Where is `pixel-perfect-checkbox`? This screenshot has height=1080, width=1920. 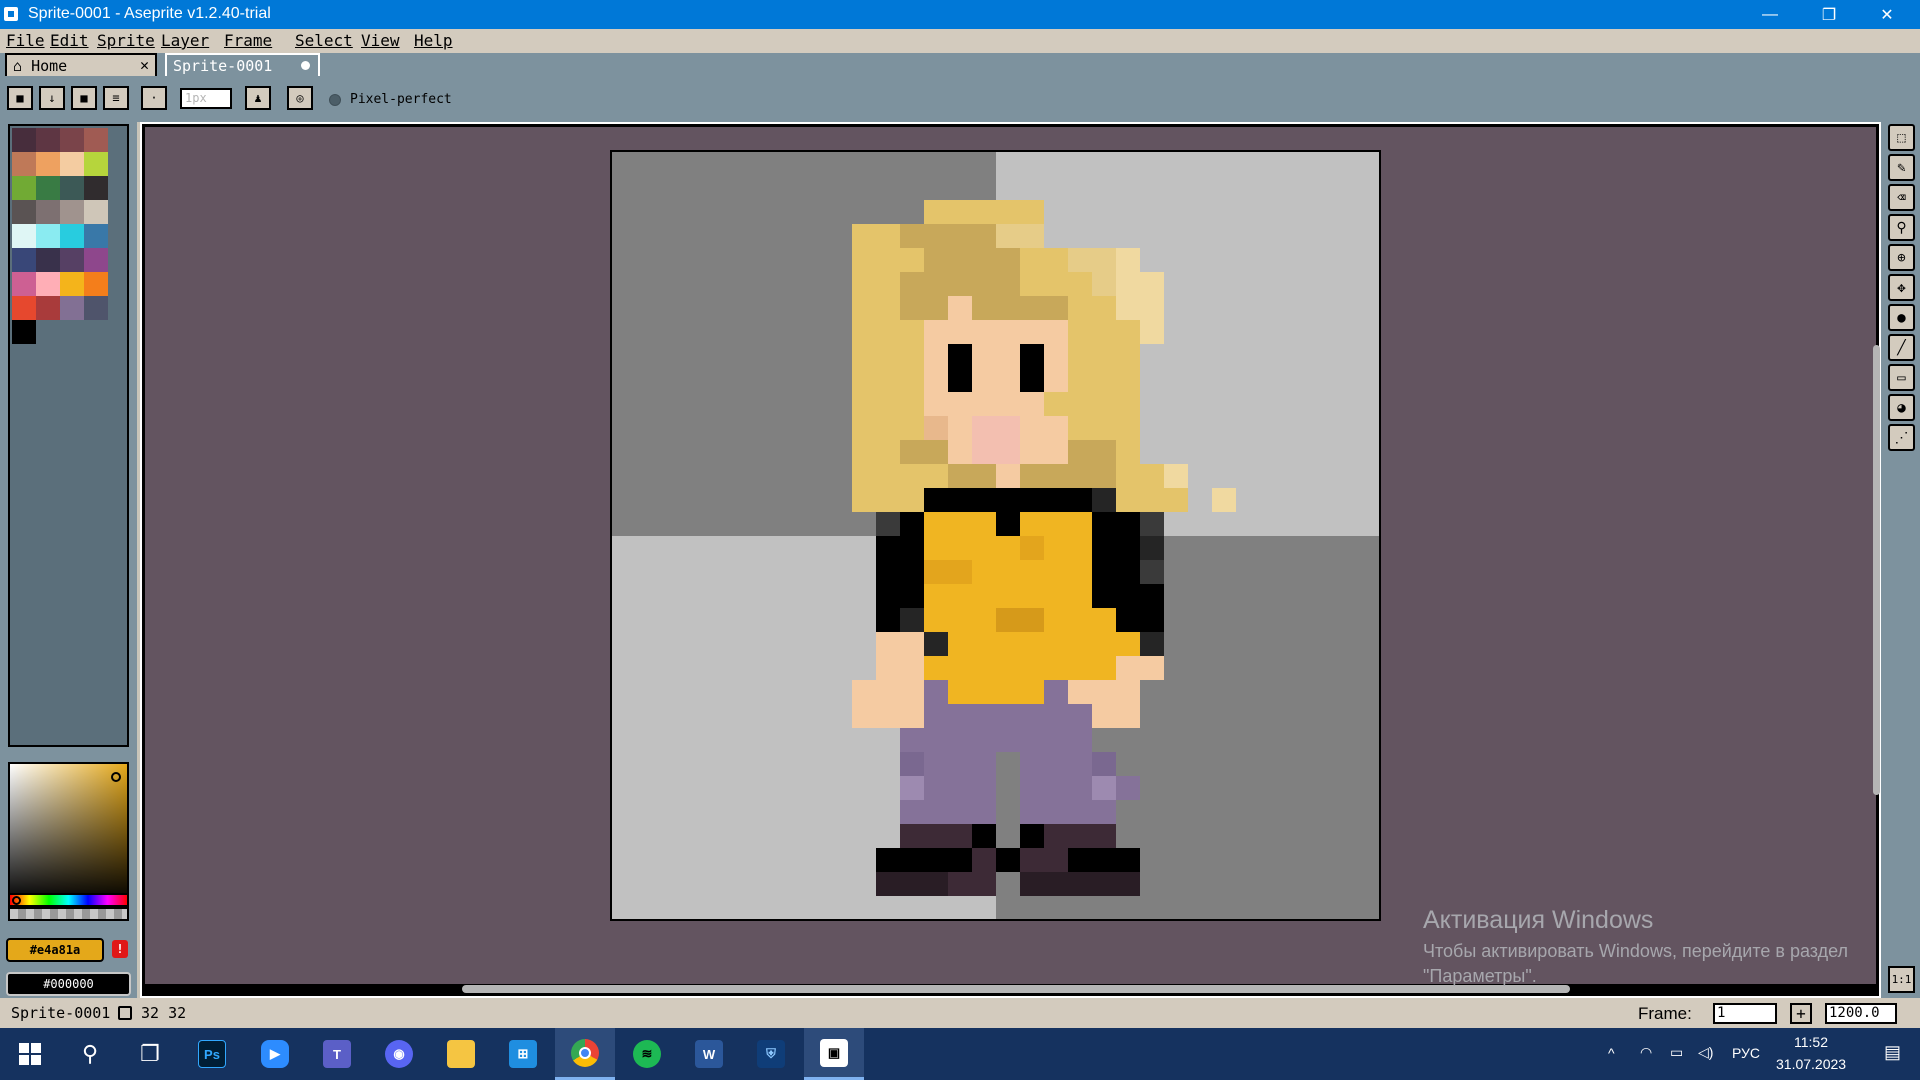
pixel-perfect-checkbox is located at coordinates (335, 100).